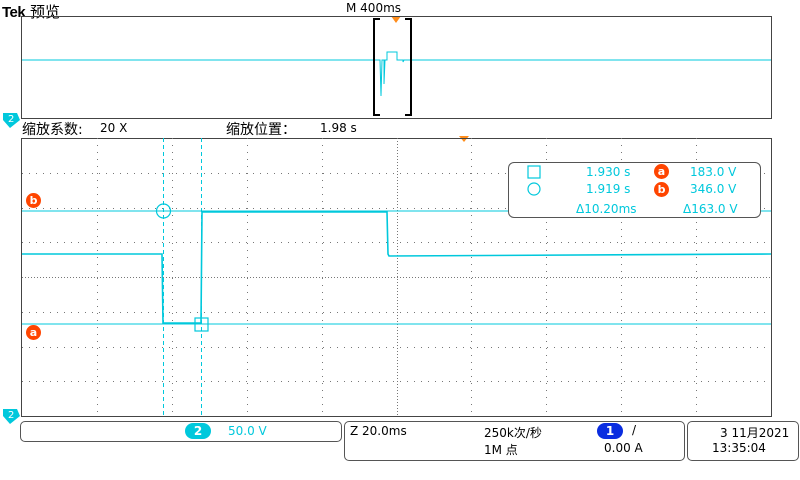  I want to click on cursor-b-voltage: 346.0 V, so click(713, 189).